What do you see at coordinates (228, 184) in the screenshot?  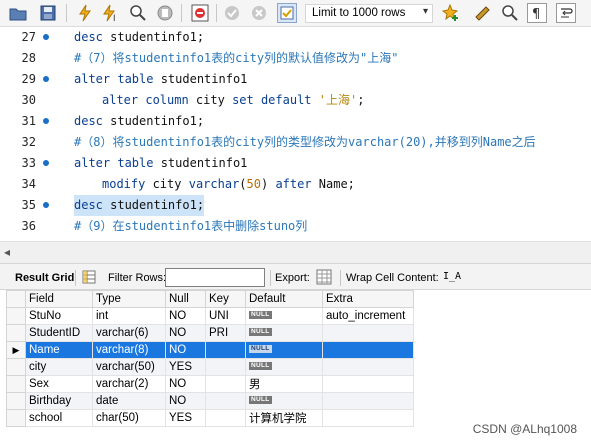 I see `code-line: modify city varchar(50) after Name;` at bounding box center [228, 184].